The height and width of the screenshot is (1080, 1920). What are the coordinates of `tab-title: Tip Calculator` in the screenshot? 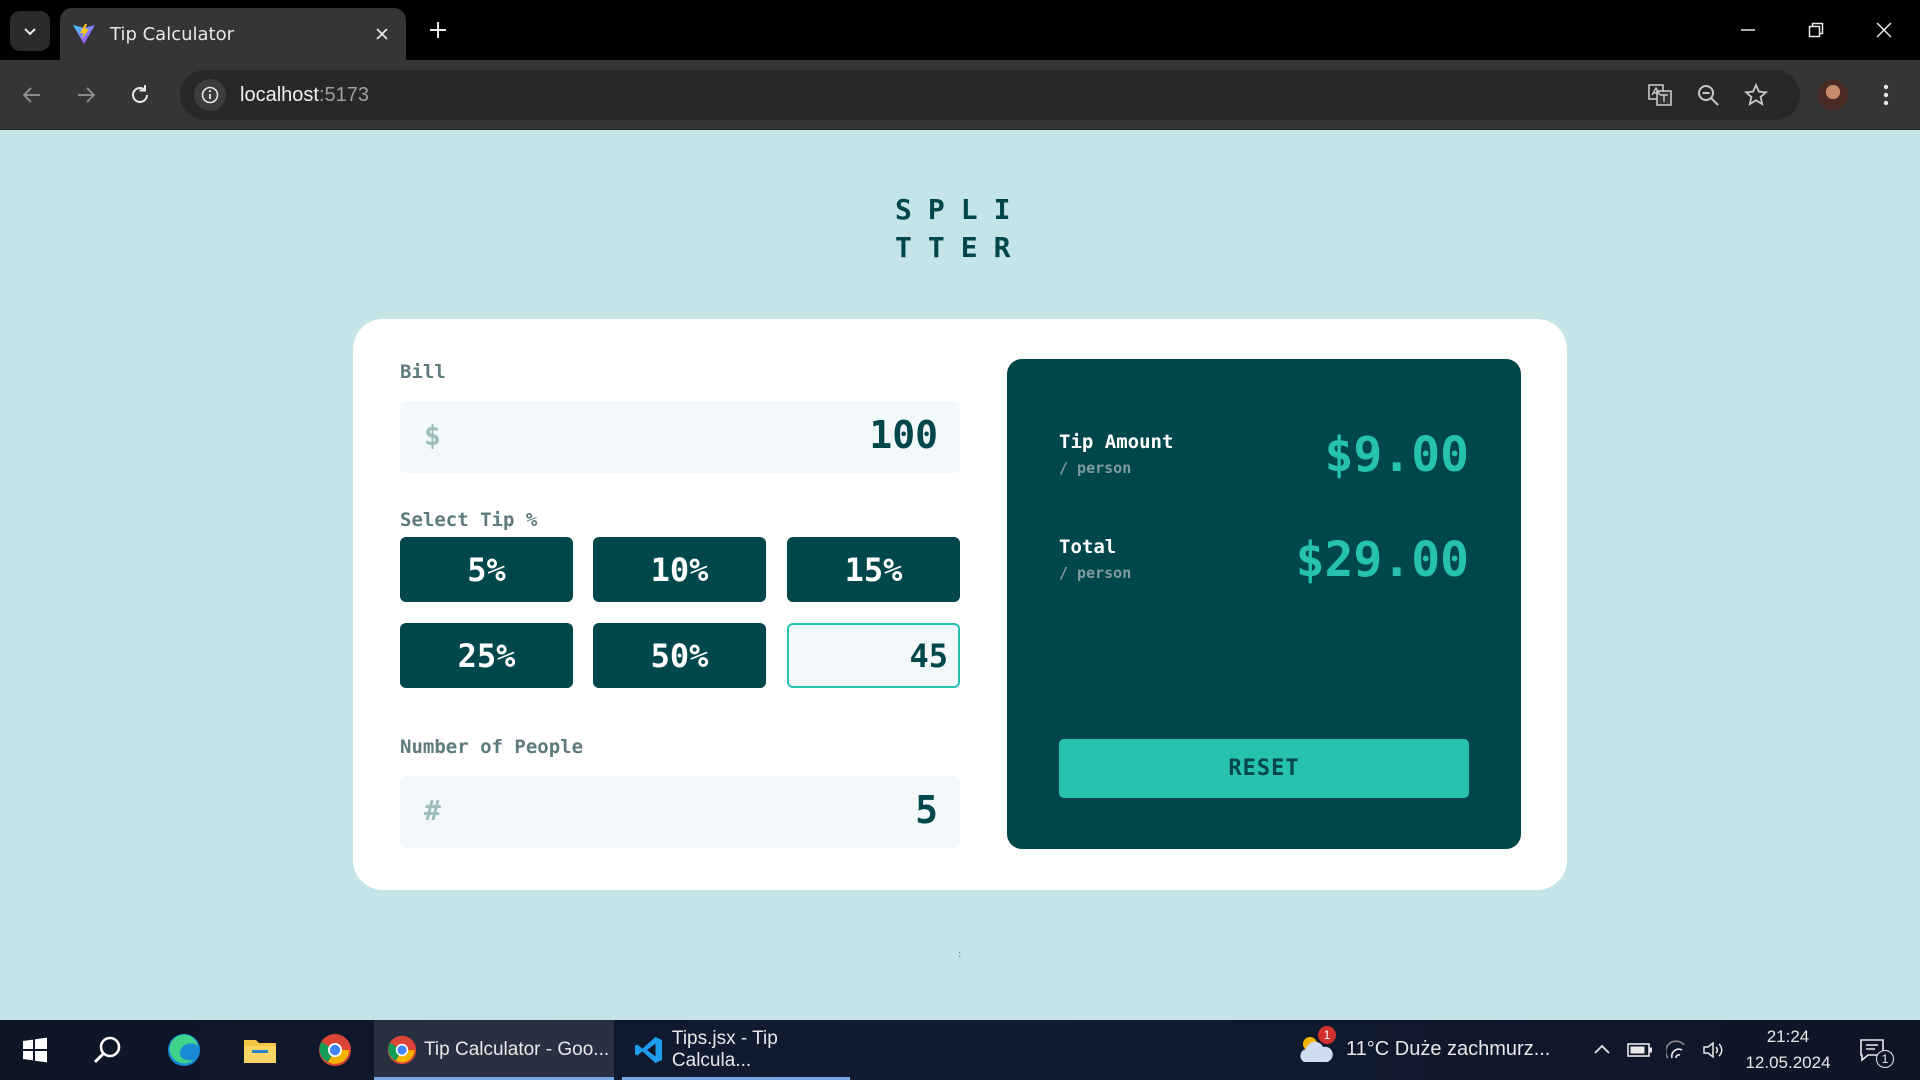 It's located at (172, 34).